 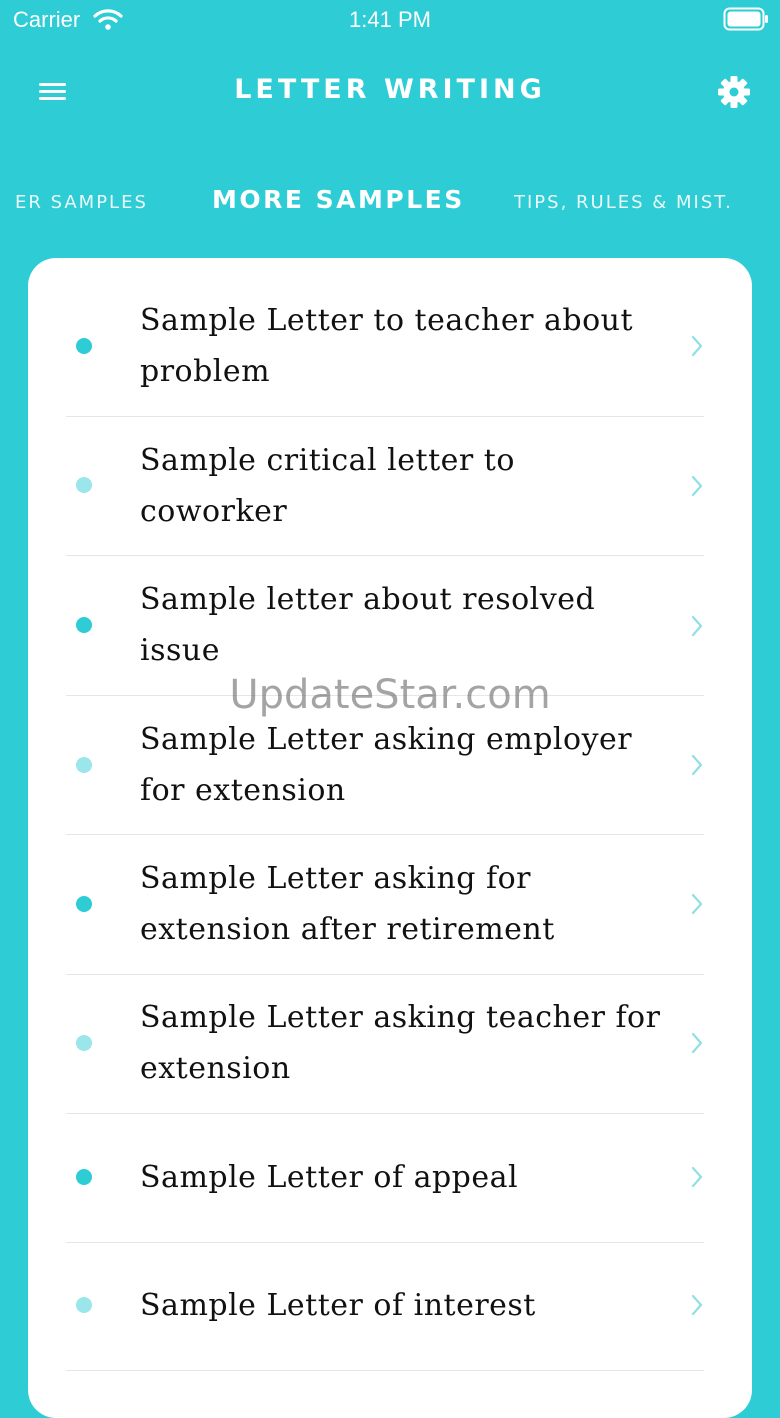 I want to click on gear-icon, so click(x=734, y=92).